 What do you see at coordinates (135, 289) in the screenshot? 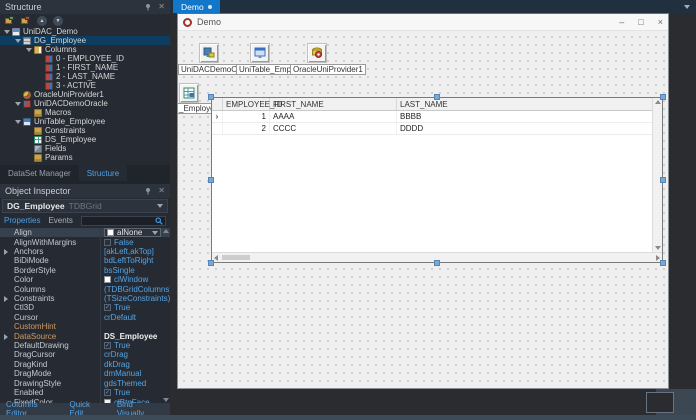
I see `property-value: (TDBGridColumns)` at bounding box center [135, 289].